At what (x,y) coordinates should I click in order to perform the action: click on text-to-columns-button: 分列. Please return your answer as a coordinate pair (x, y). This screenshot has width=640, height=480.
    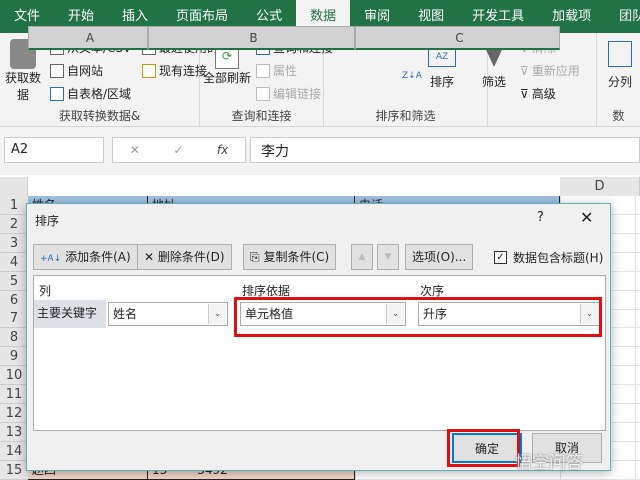
    Looking at the image, I should click on (620, 65).